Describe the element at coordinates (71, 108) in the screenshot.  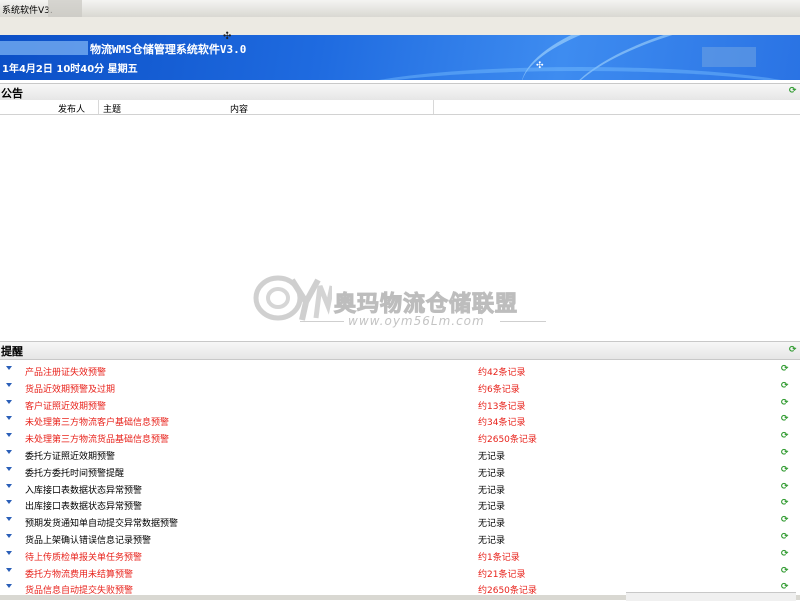
I see `column-header-publisher: 发布人` at that location.